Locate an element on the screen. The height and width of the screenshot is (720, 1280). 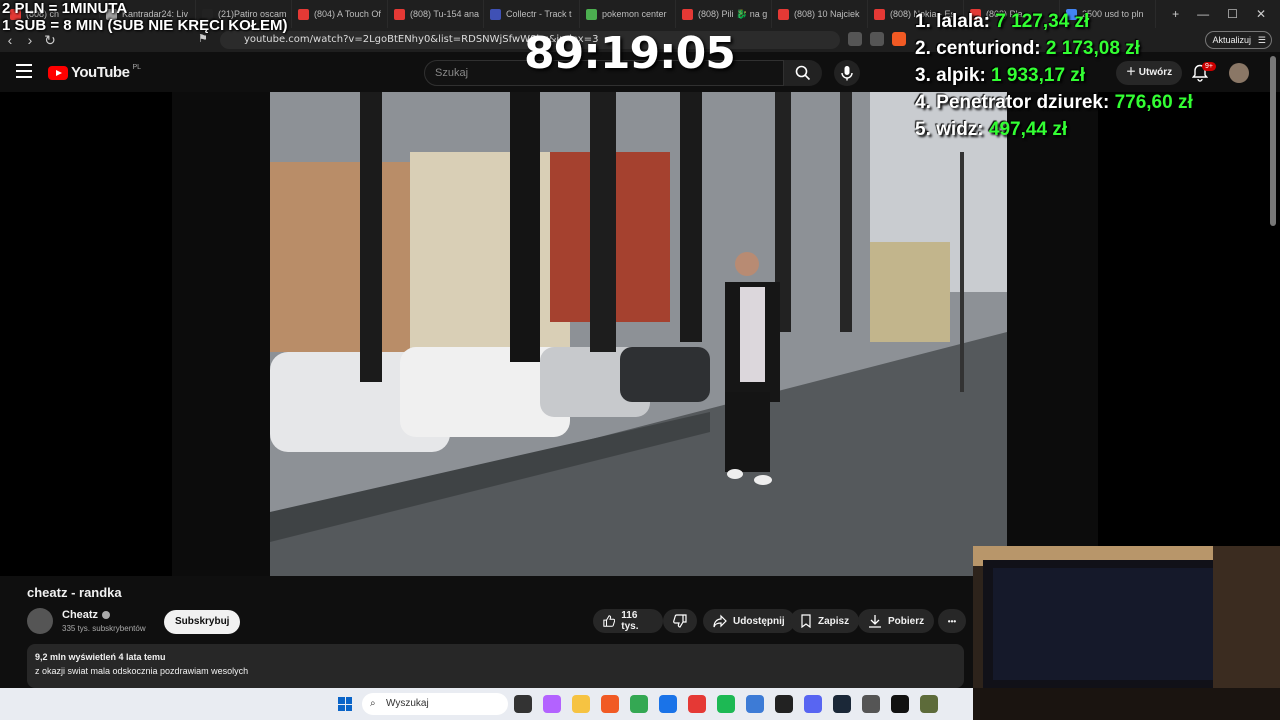
youtube-wordmark: YouTube is located at coordinates (100, 72).